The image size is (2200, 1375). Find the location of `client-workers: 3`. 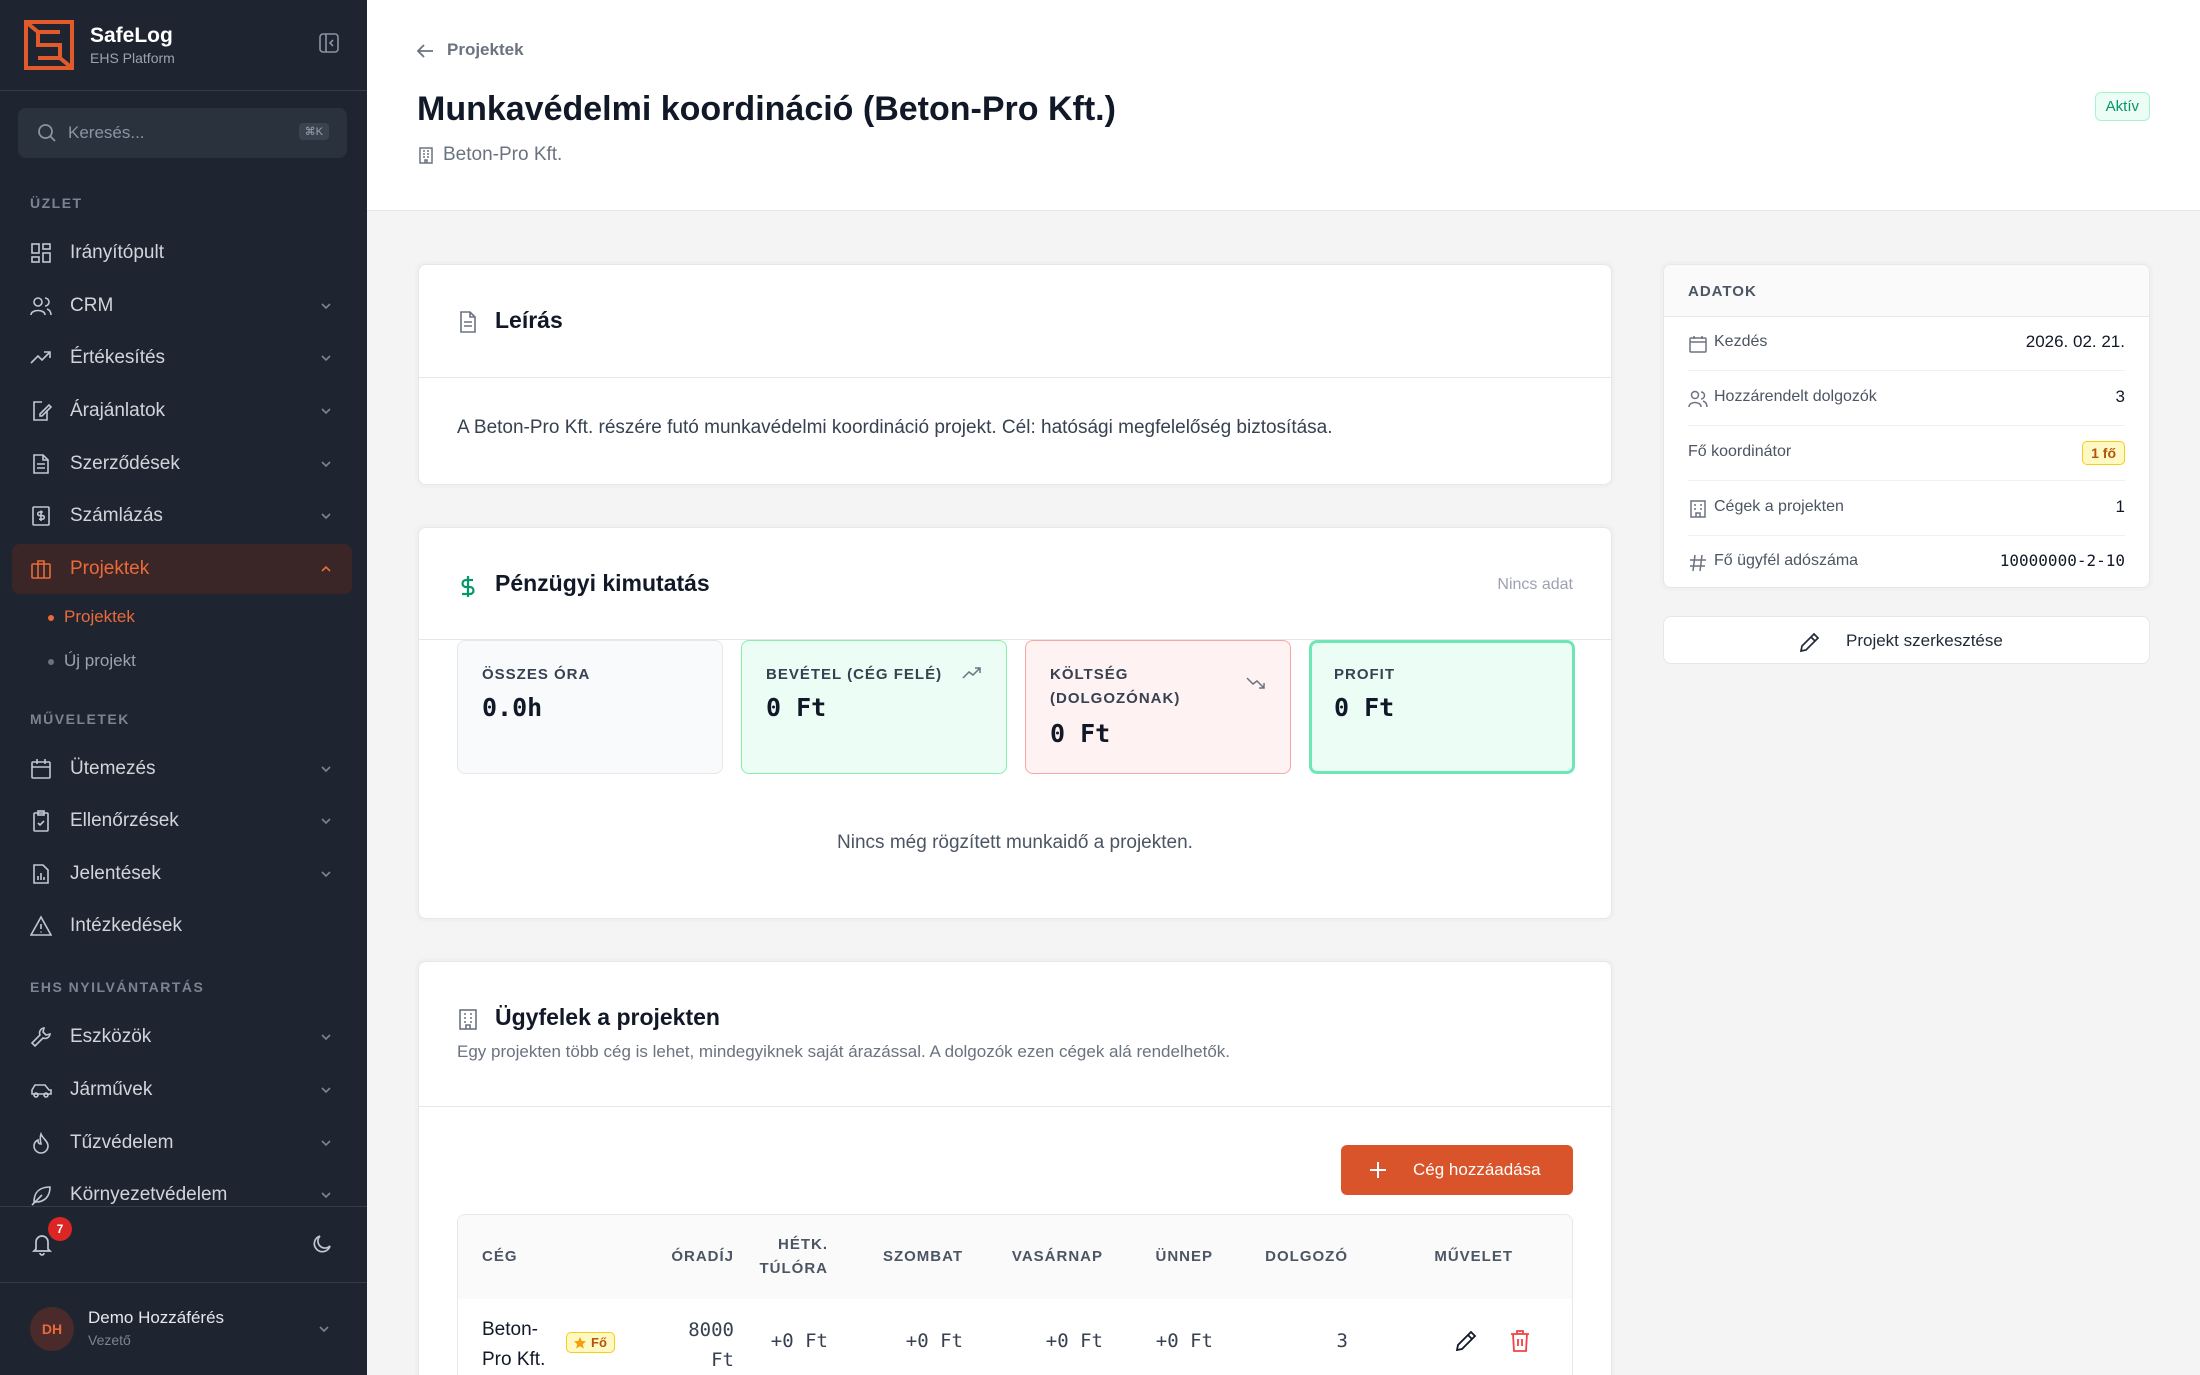

client-workers: 3 is located at coordinates (1342, 1341).